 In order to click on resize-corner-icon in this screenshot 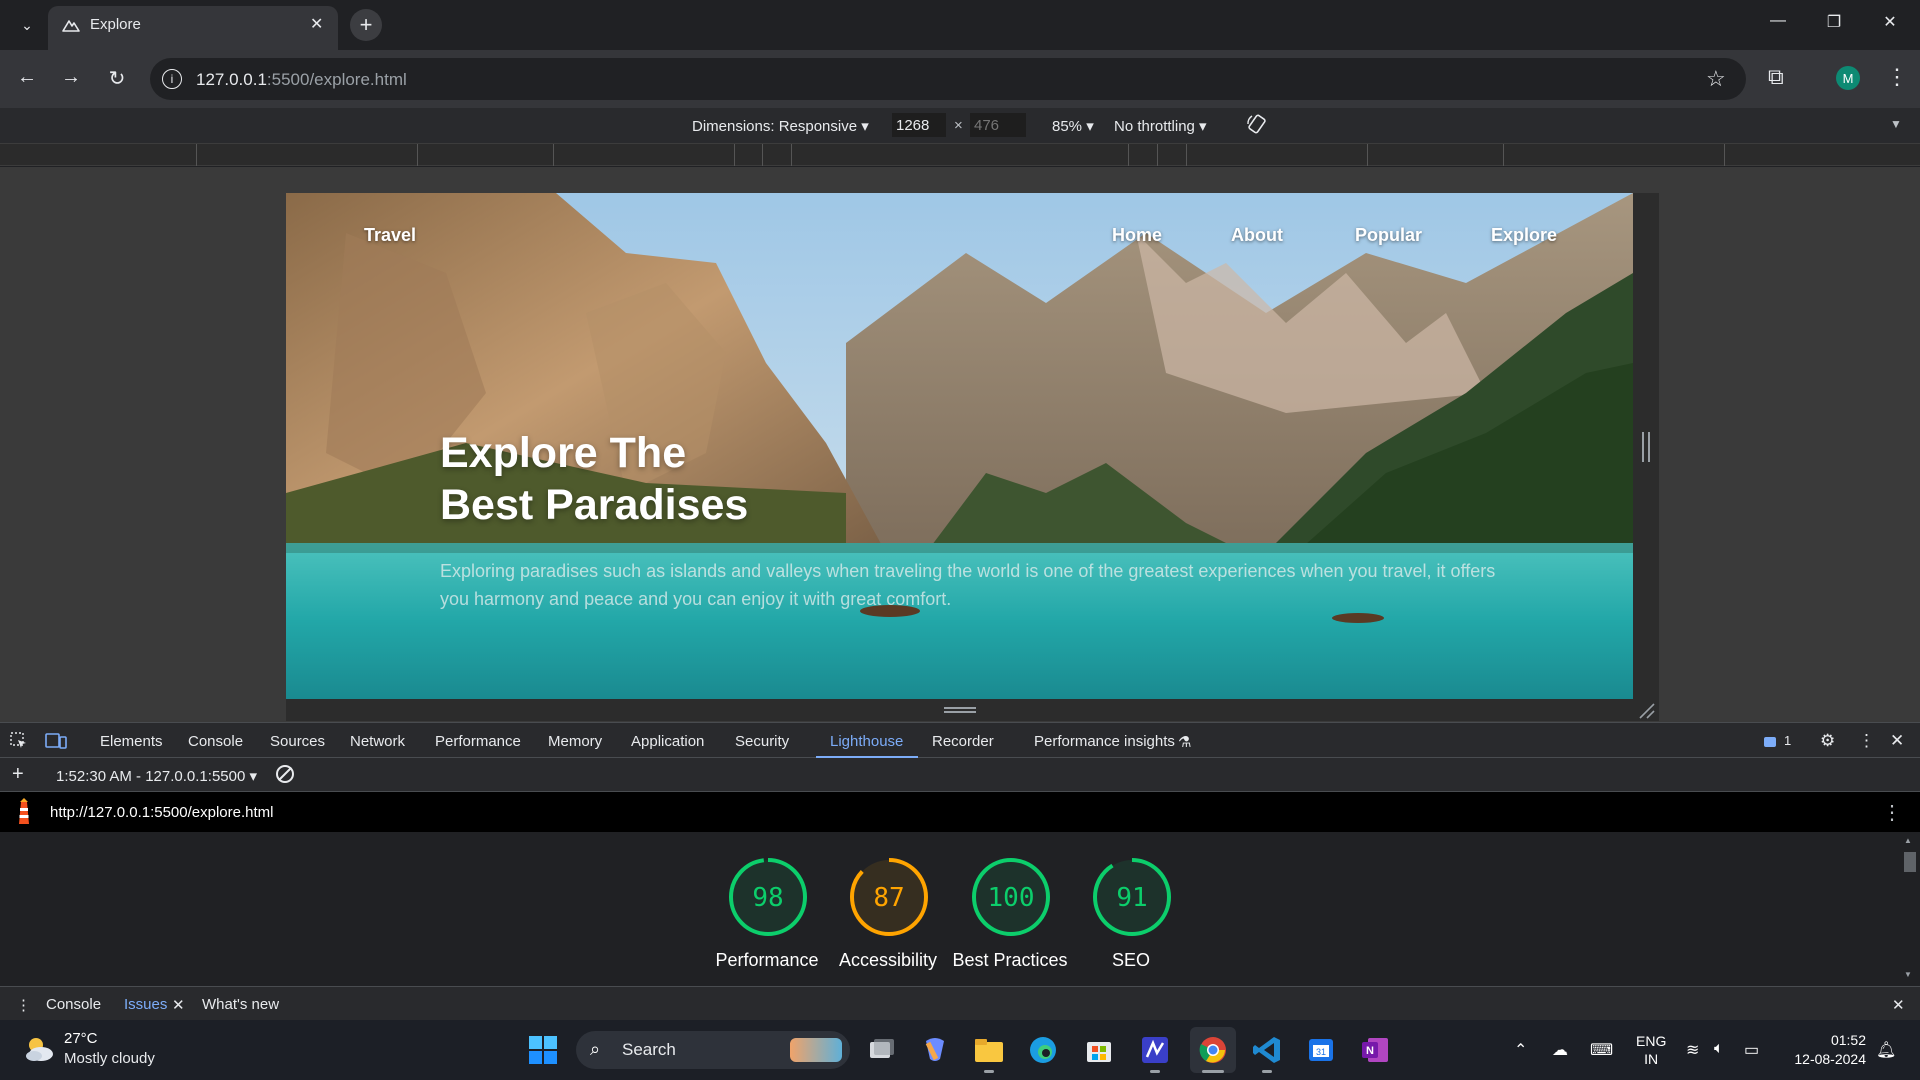, I will do `click(1647, 711)`.